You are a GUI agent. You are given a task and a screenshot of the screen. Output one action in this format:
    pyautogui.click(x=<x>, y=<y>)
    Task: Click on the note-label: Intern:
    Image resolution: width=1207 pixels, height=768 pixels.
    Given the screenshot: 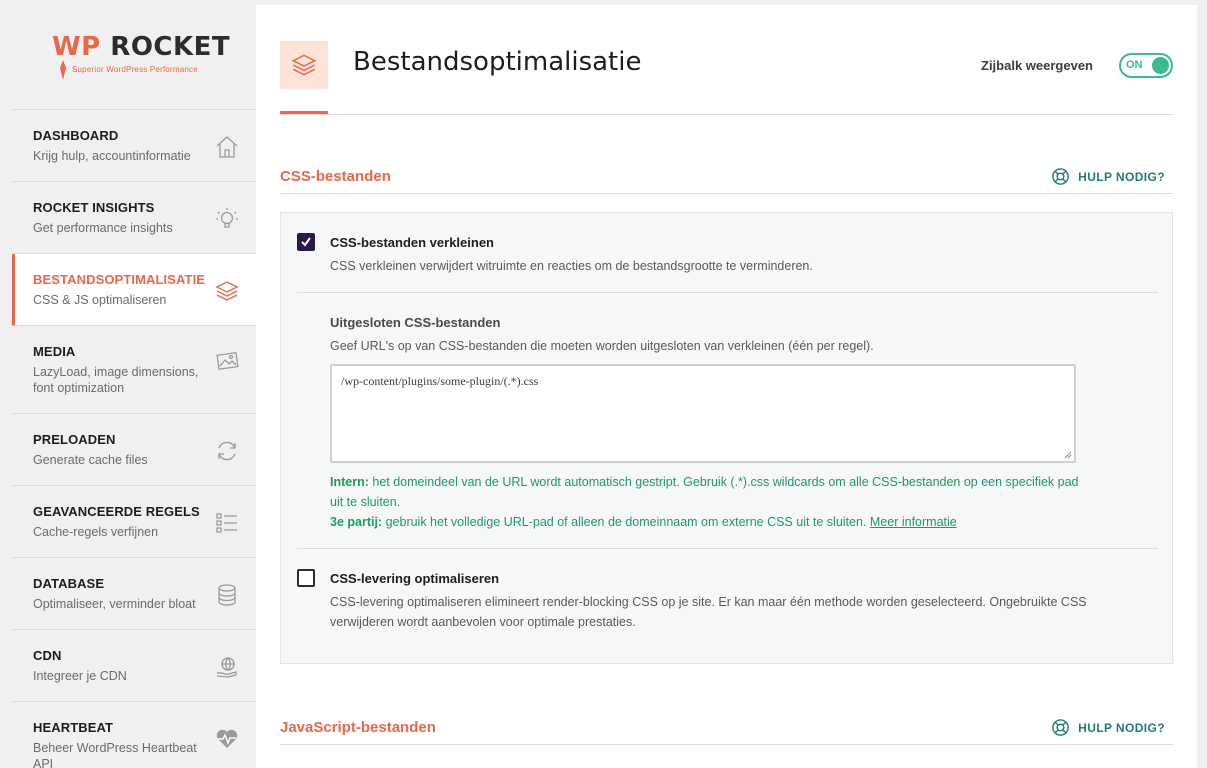 What is the action you would take?
    pyautogui.click(x=349, y=482)
    